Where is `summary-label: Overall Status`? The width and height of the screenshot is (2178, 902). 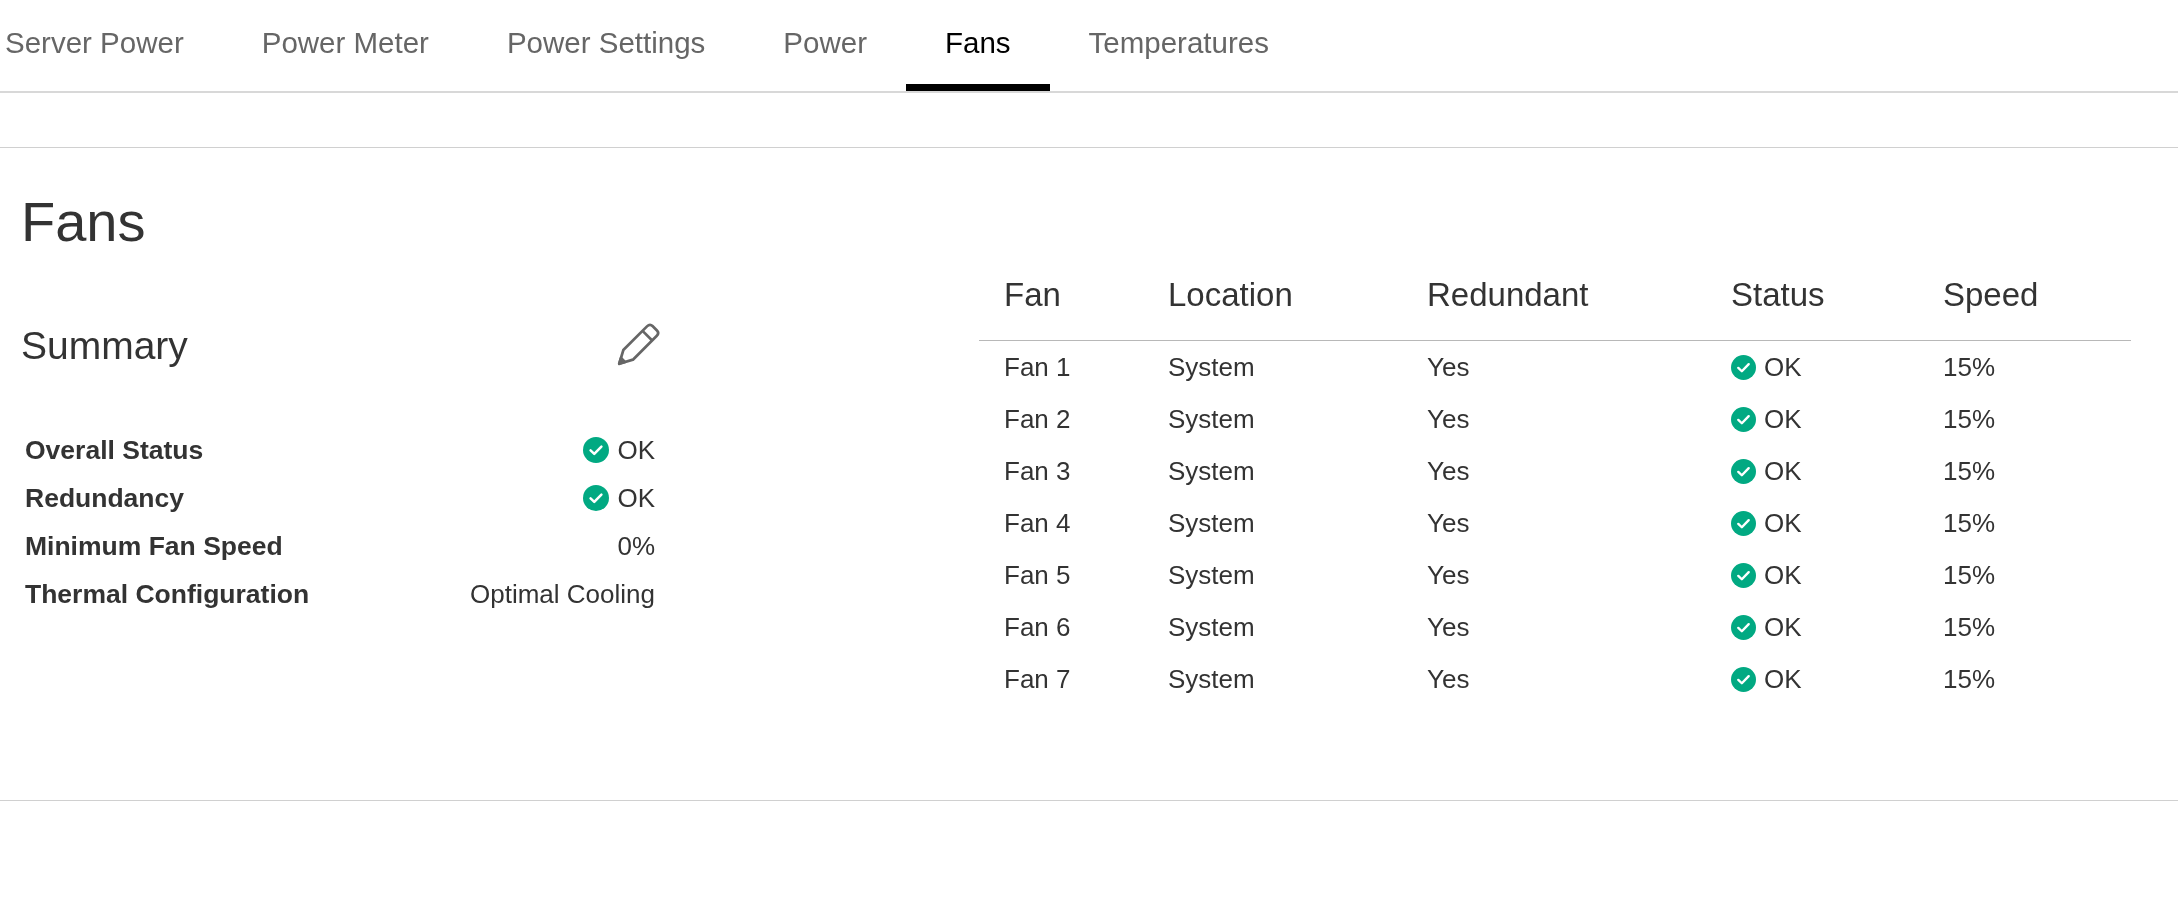
summary-label: Overall Status is located at coordinates (114, 450).